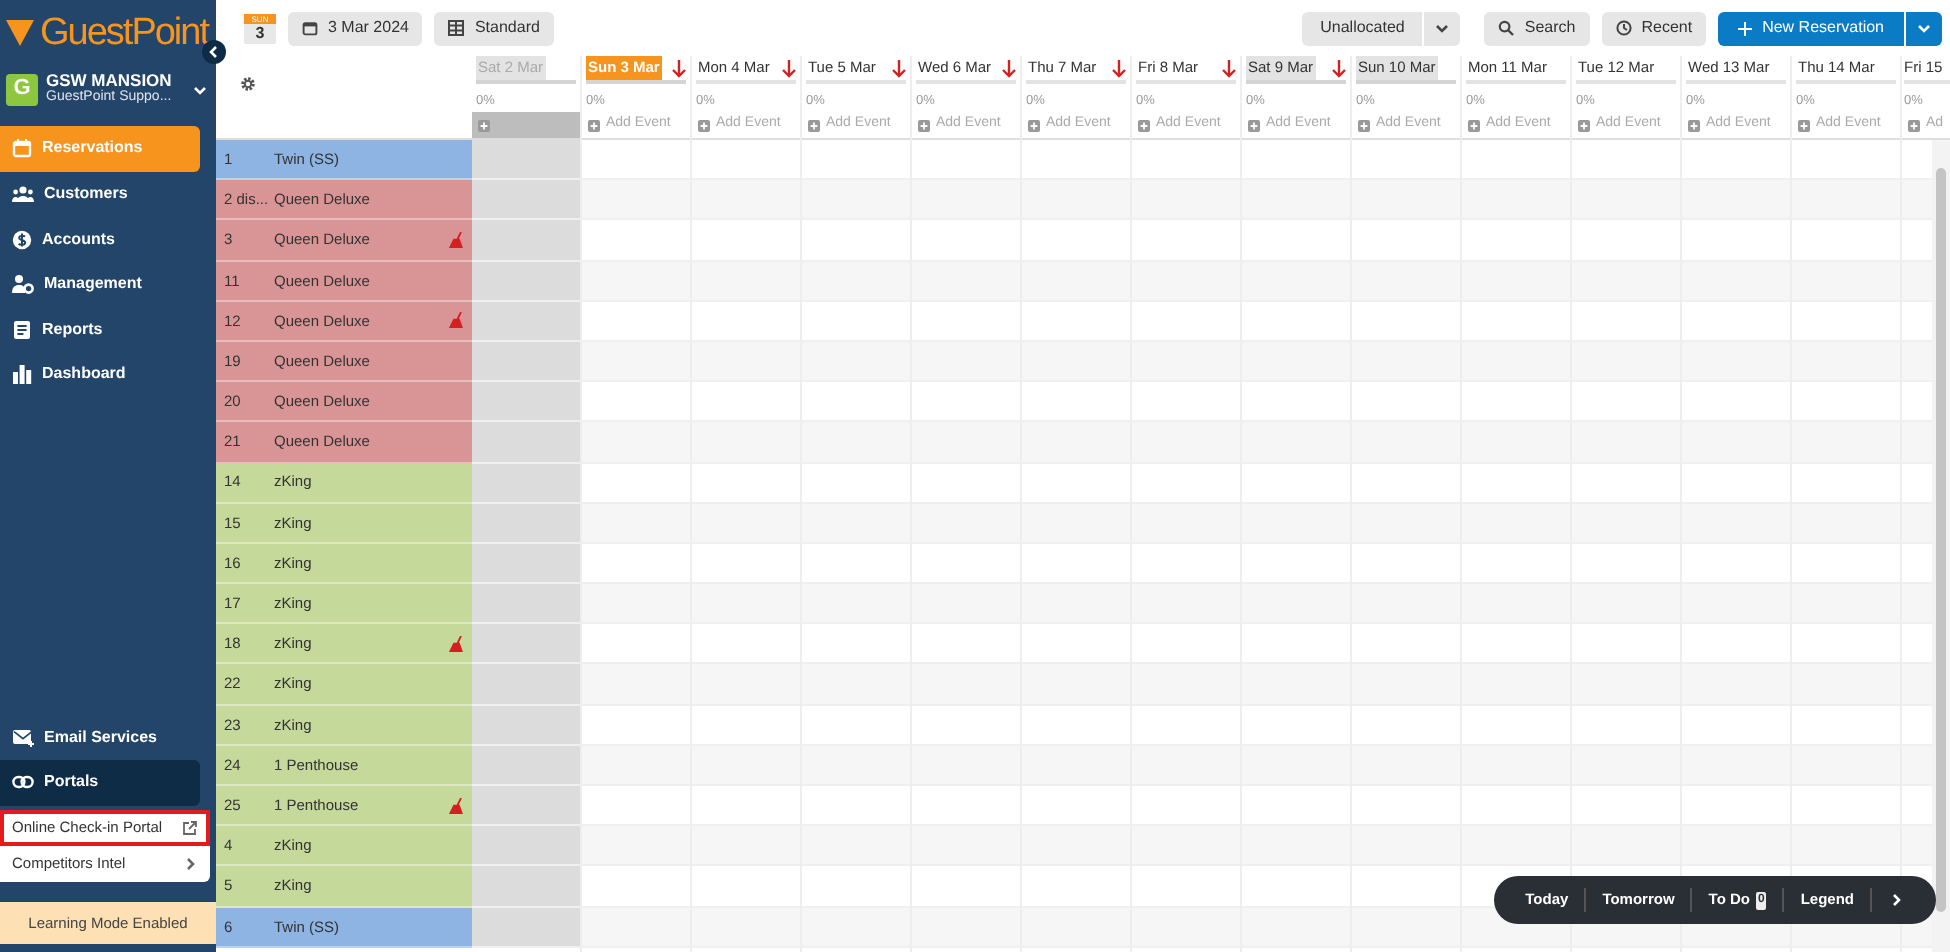 The width and height of the screenshot is (1950, 952). I want to click on unallocated-button: Unallocated, so click(1362, 28).